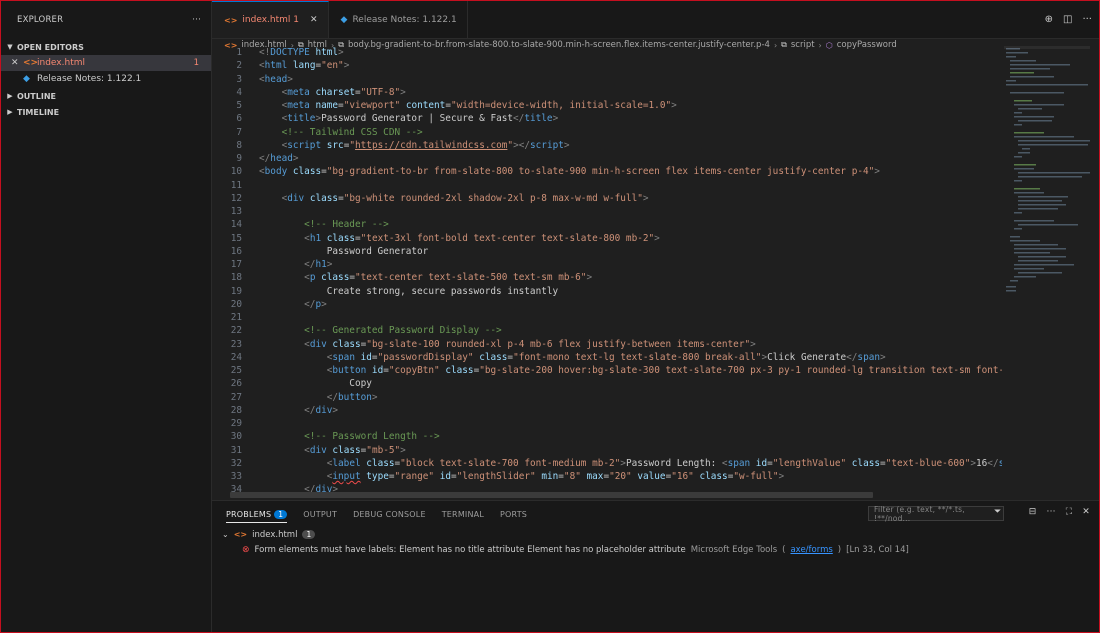  What do you see at coordinates (40, 20) in the screenshot?
I see `explorer-title: EXPLORER` at bounding box center [40, 20].